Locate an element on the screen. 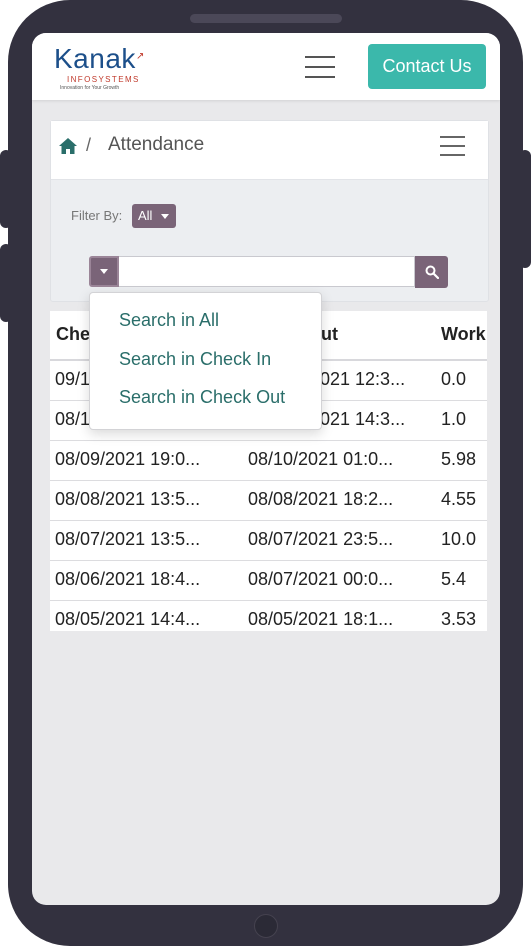 Image resolution: width=531 pixels, height=946 pixels. brand-tagline: Innovation for Your Growth is located at coordinates (90, 88).